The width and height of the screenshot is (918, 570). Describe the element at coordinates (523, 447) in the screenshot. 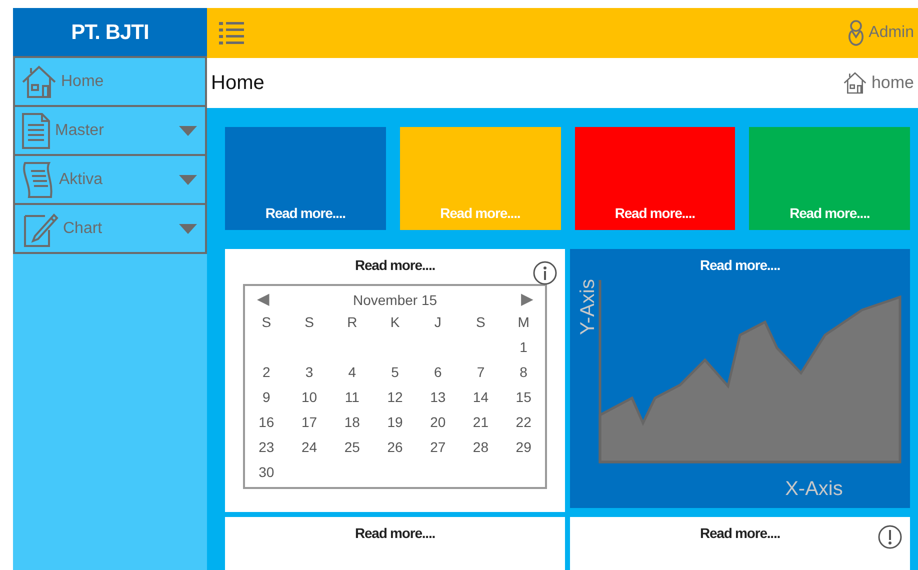

I see `calendar-day: 29` at that location.